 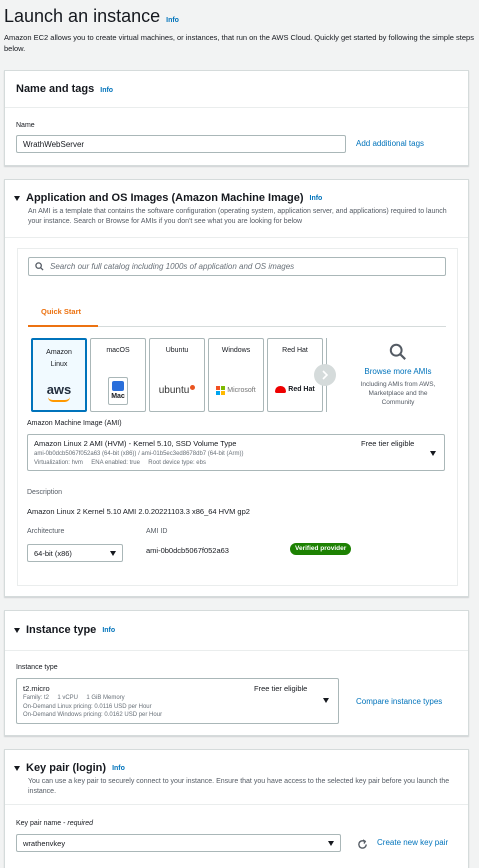 What do you see at coordinates (177, 375) in the screenshot?
I see `os-tile-ubuntu: Ubuntu ubuntu` at bounding box center [177, 375].